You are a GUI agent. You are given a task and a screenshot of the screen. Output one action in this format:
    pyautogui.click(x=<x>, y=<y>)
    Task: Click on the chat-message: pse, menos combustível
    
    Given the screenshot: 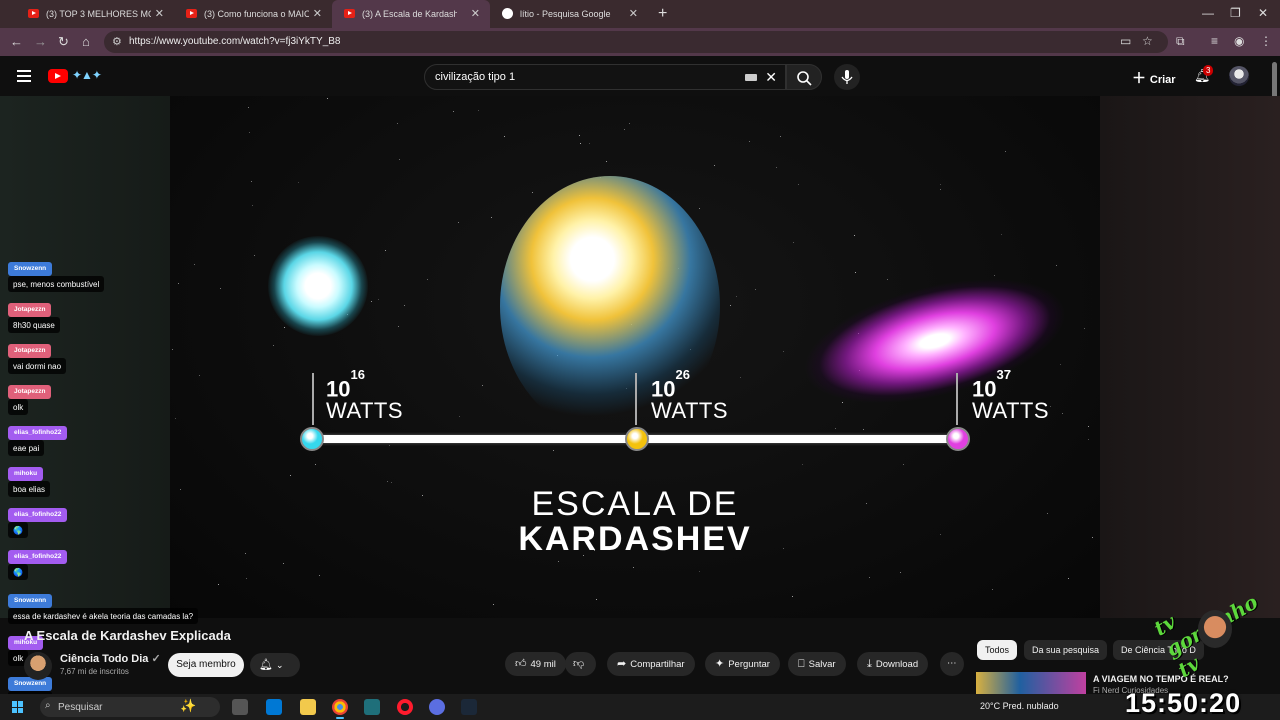 What is the action you would take?
    pyautogui.click(x=56, y=284)
    